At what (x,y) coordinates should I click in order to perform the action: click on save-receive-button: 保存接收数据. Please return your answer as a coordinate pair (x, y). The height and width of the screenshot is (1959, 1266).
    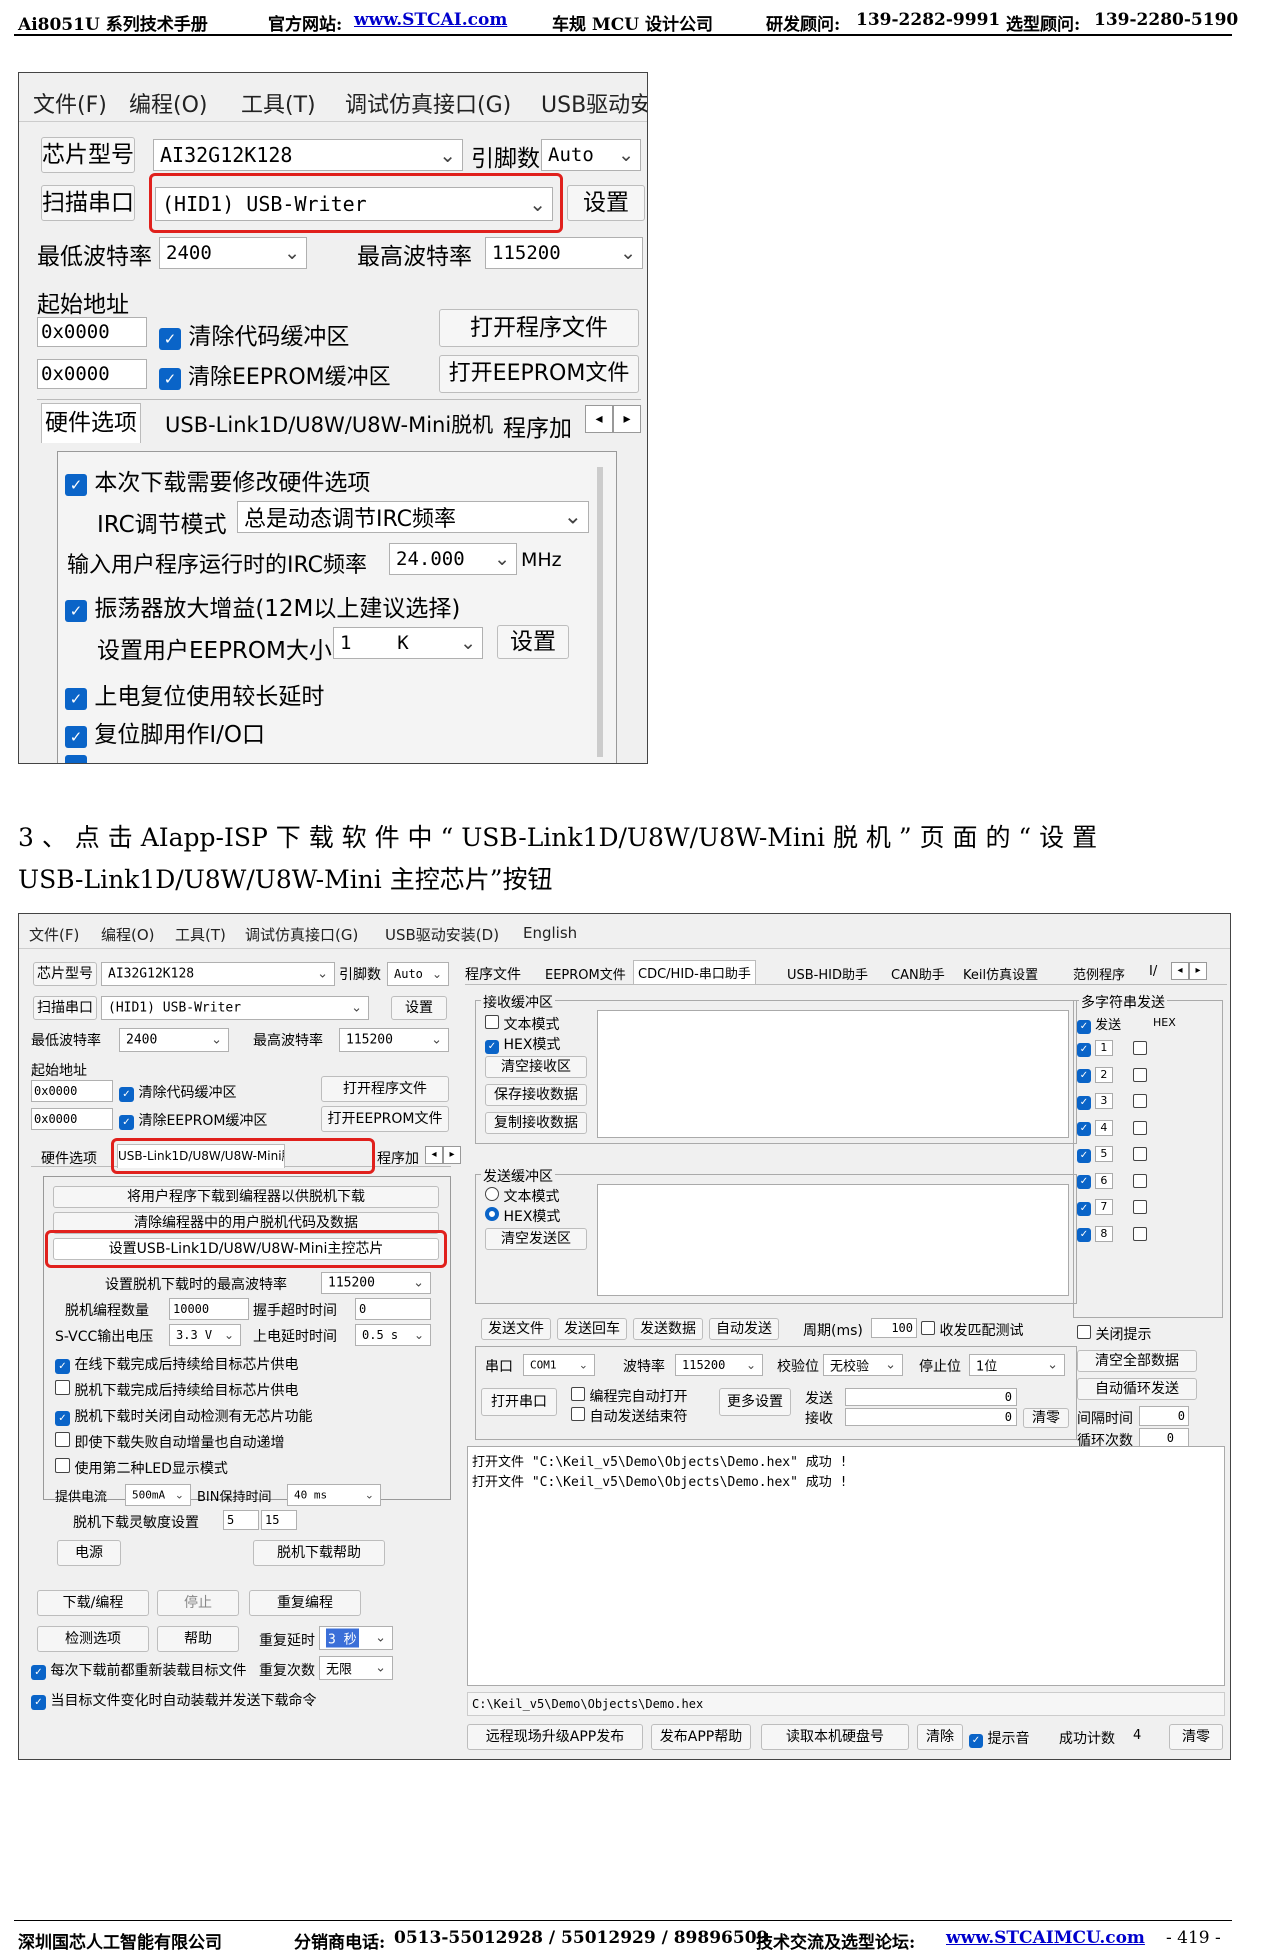
    Looking at the image, I should click on (536, 1095).